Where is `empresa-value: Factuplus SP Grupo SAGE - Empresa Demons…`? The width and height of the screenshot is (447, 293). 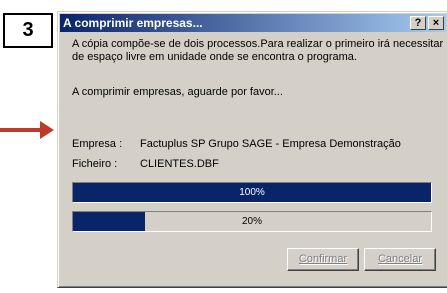 empresa-value: Factuplus SP Grupo SAGE - Empresa Demons… is located at coordinates (270, 144).